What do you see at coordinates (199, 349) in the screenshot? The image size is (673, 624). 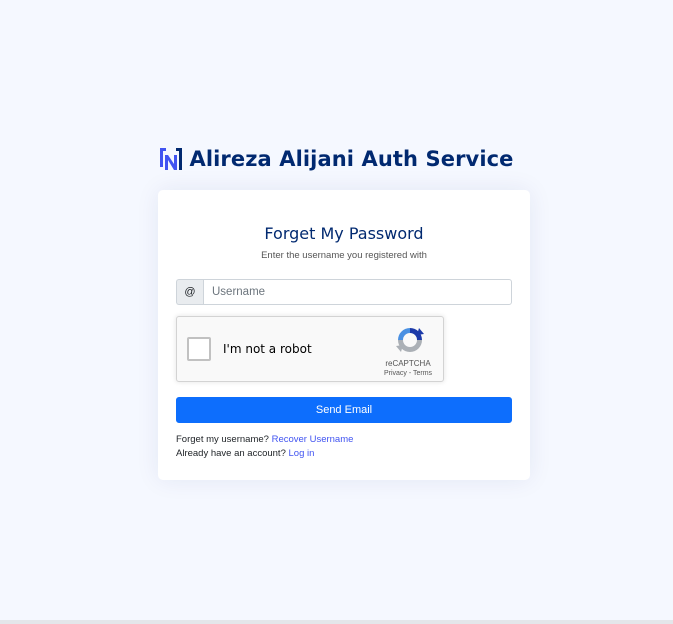 I see `recaptcha-checkbox` at bounding box center [199, 349].